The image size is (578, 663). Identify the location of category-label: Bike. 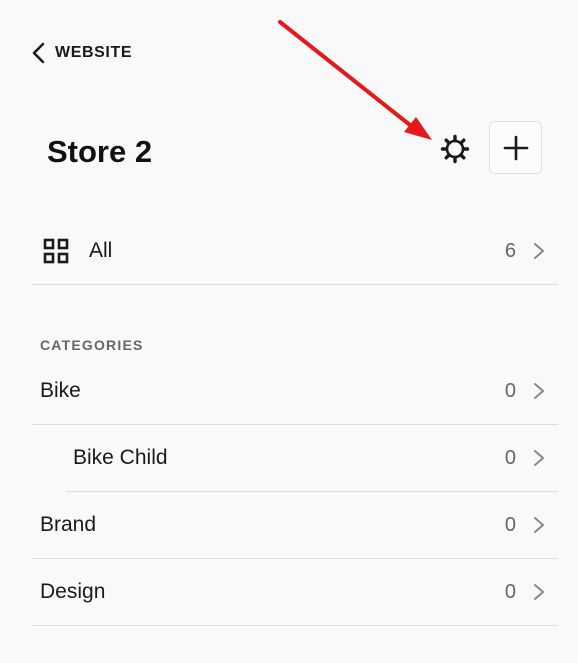
(60, 390).